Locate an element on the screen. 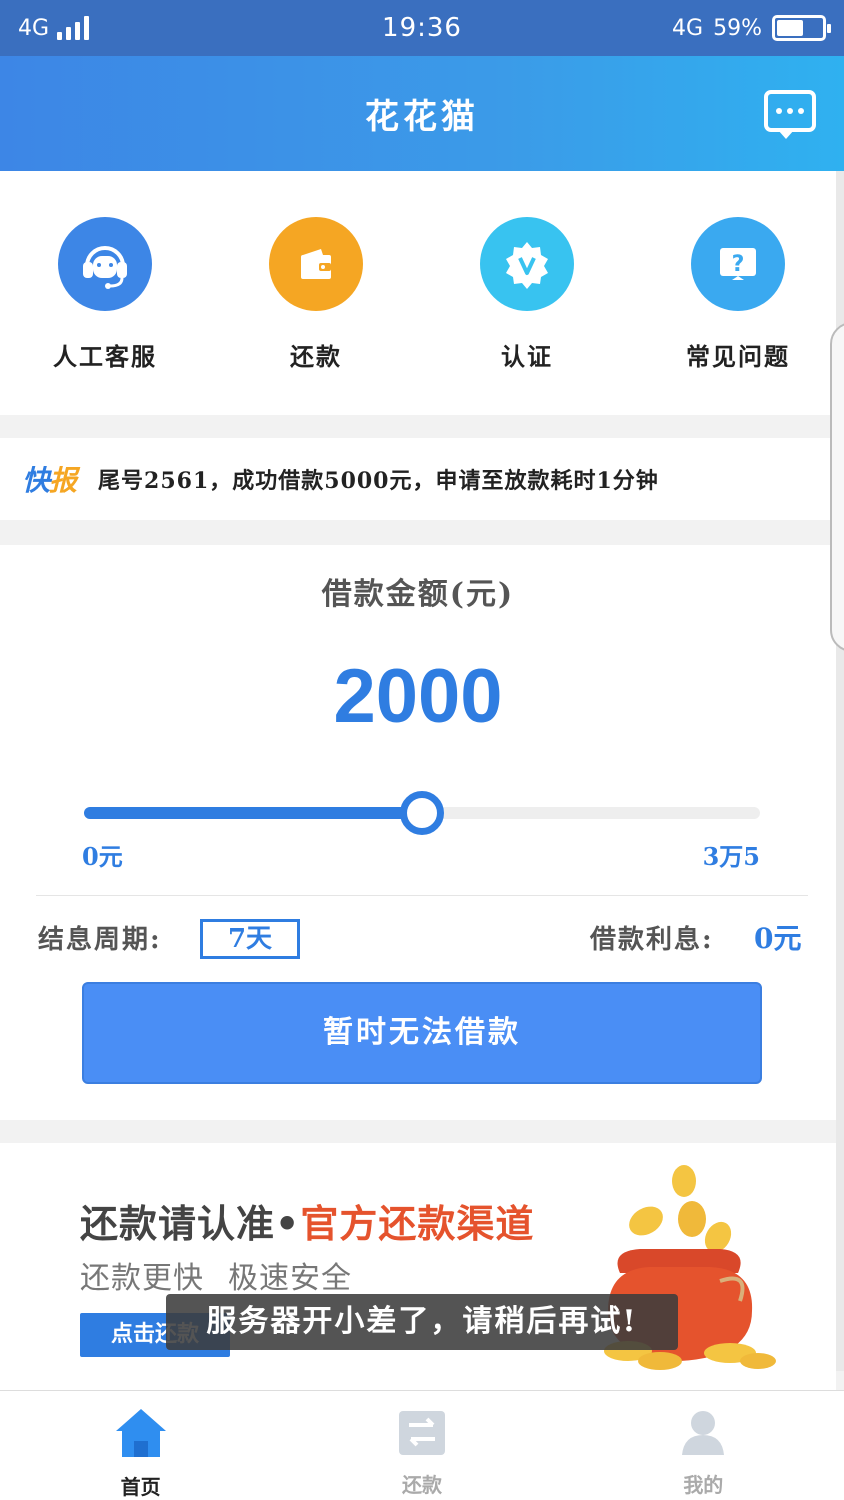  action-faq: ? 常见问题 is located at coordinates (738, 294).